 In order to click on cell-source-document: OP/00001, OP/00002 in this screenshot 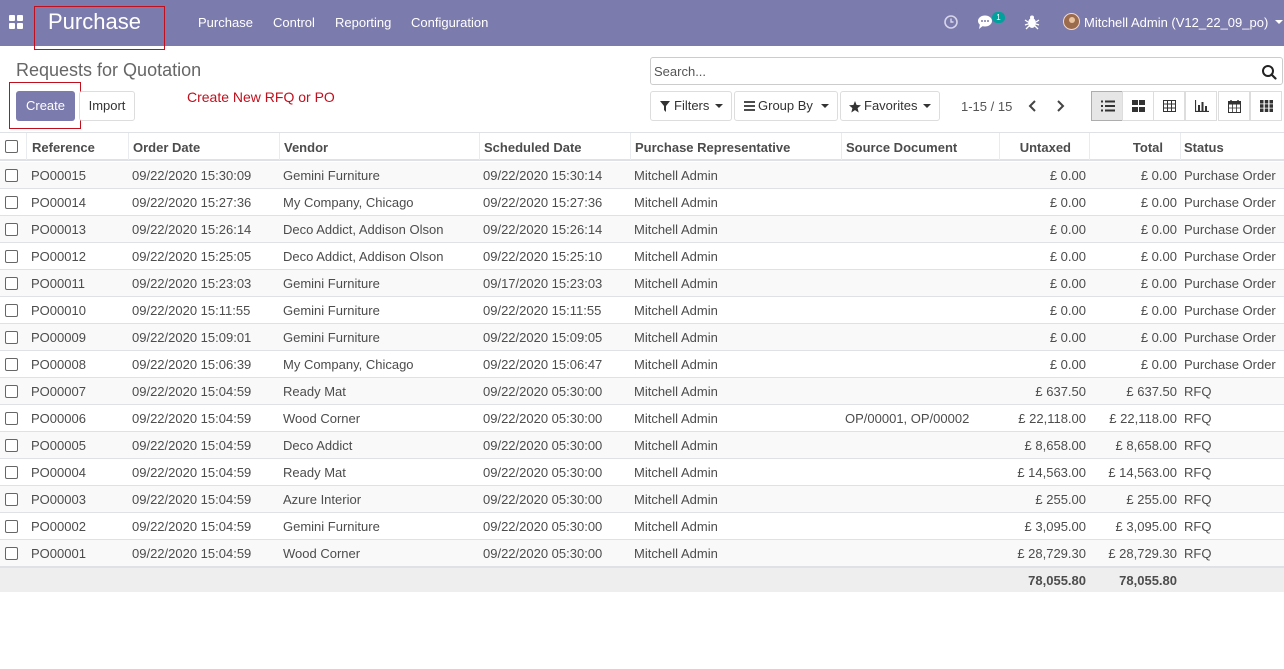, I will do `click(907, 418)`.